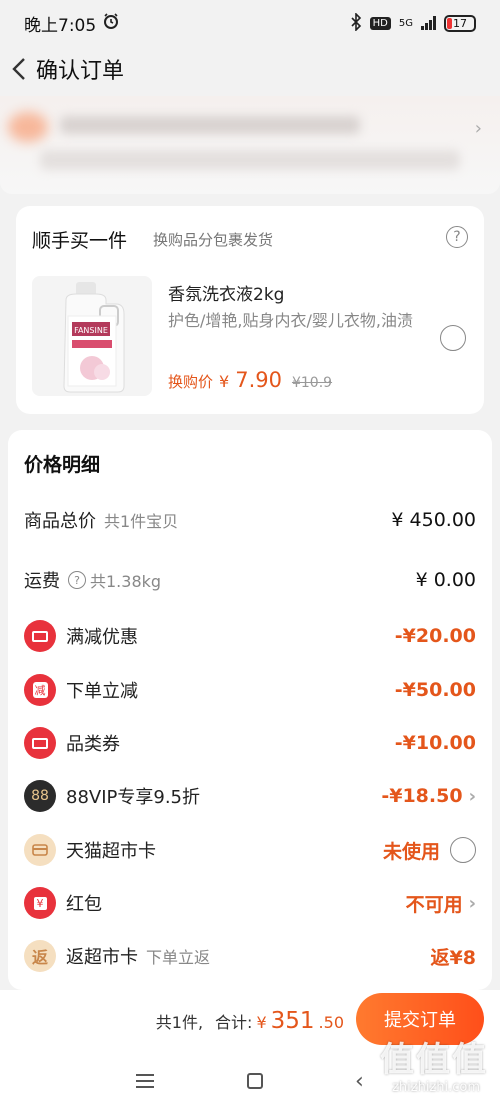 Image resolution: width=500 pixels, height=1112 pixels. I want to click on icon-text: 减, so click(40, 690).